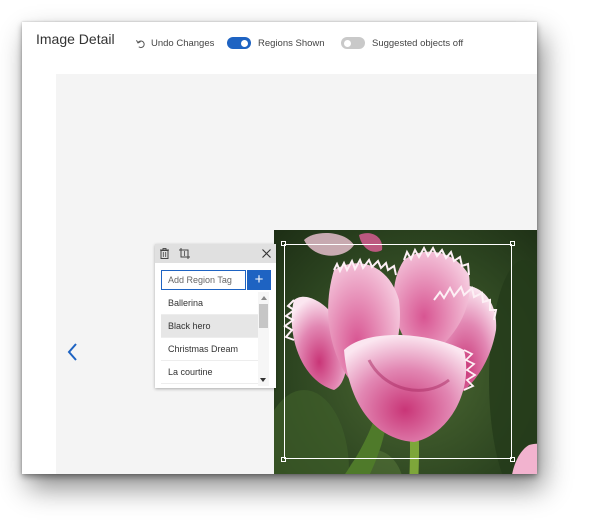 This screenshot has width=592, height=528. What do you see at coordinates (209, 349) in the screenshot?
I see `tag-option: Christmas Dream` at bounding box center [209, 349].